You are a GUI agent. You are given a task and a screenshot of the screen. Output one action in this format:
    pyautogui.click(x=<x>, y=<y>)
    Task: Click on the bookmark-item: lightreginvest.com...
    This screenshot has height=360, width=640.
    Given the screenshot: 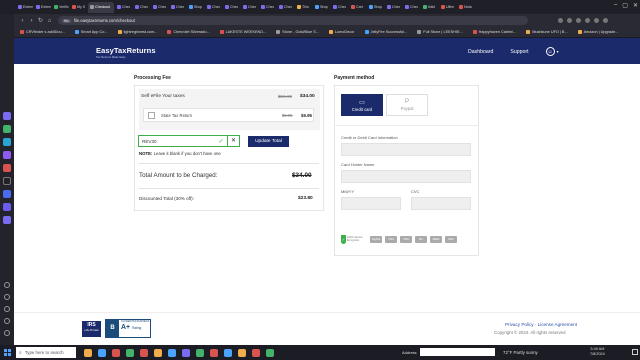 What is the action you would take?
    pyautogui.click(x=137, y=32)
    